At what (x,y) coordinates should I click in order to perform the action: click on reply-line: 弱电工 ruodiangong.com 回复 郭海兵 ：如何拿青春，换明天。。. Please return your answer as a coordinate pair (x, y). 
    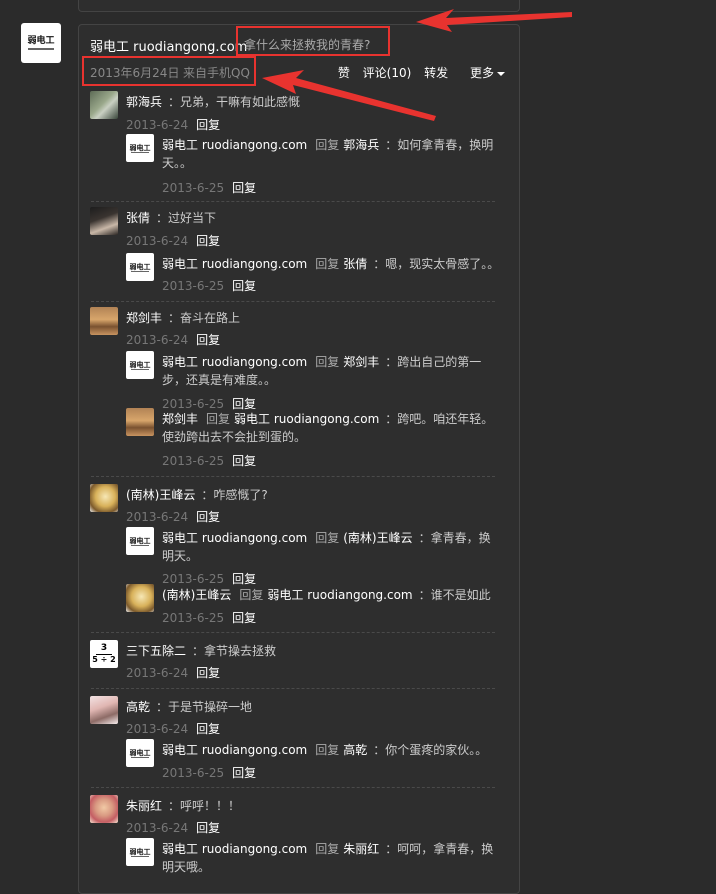
    Looking at the image, I should click on (332, 154).